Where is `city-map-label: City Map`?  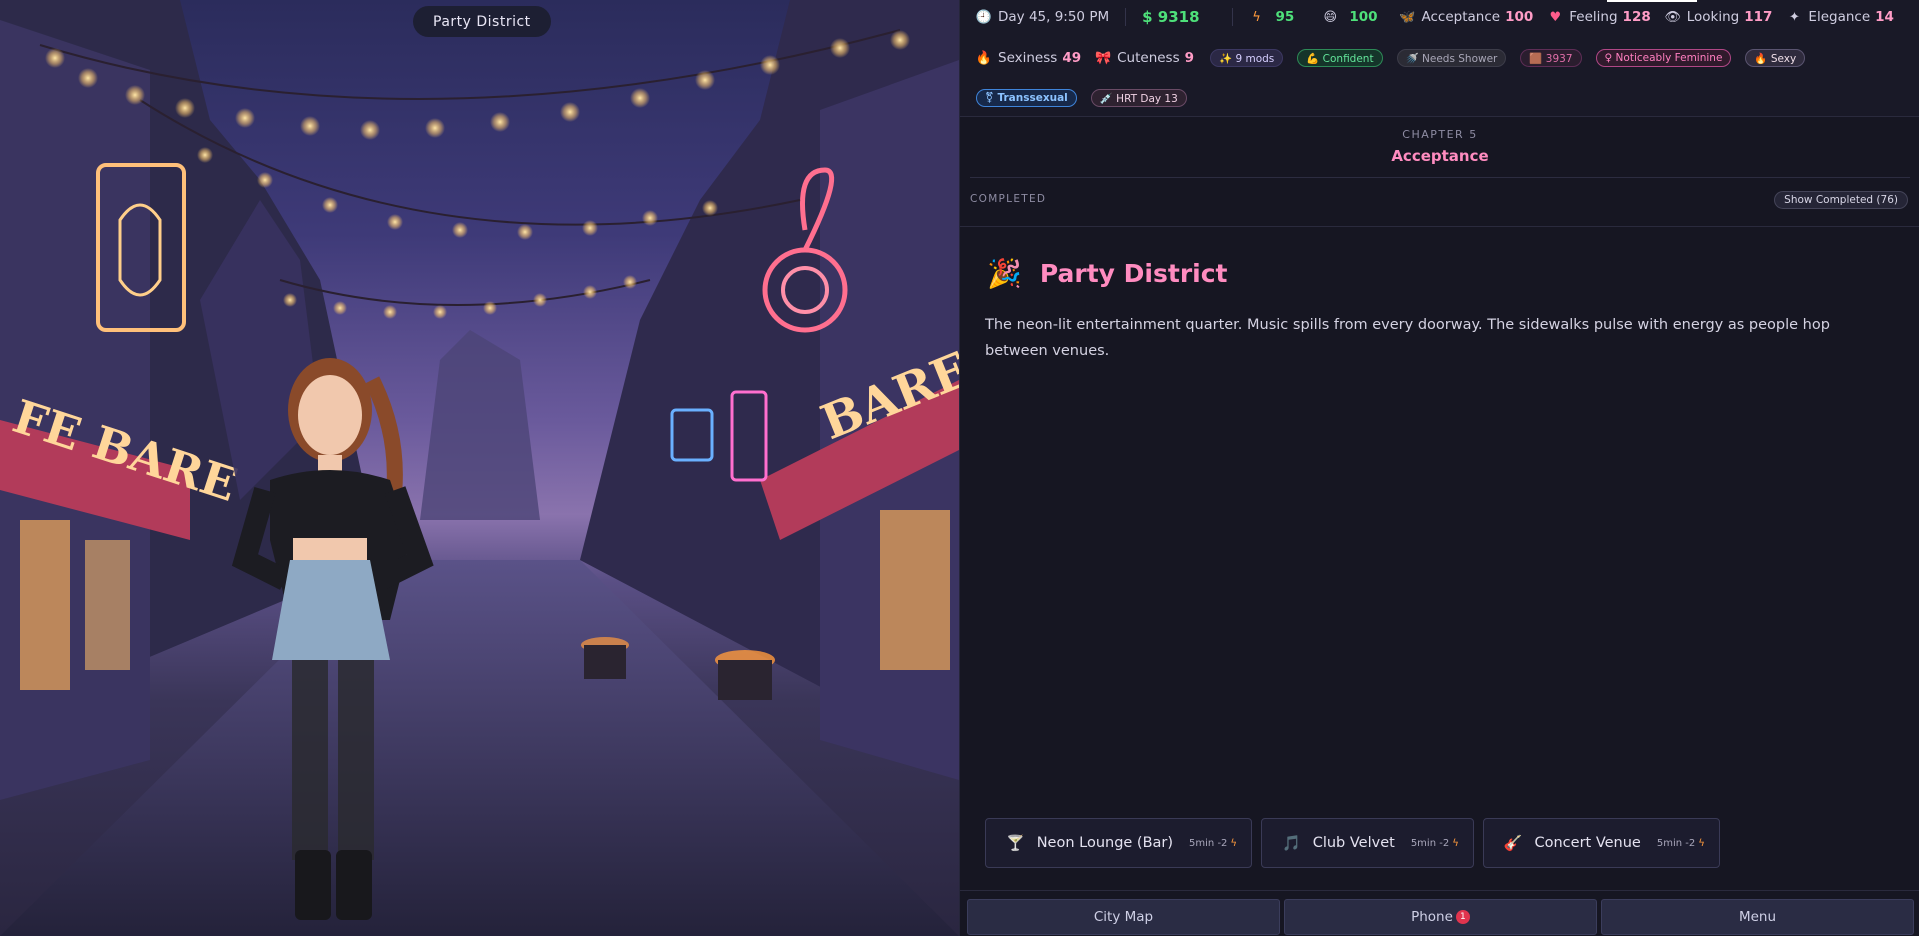 city-map-label: City Map is located at coordinates (1123, 917).